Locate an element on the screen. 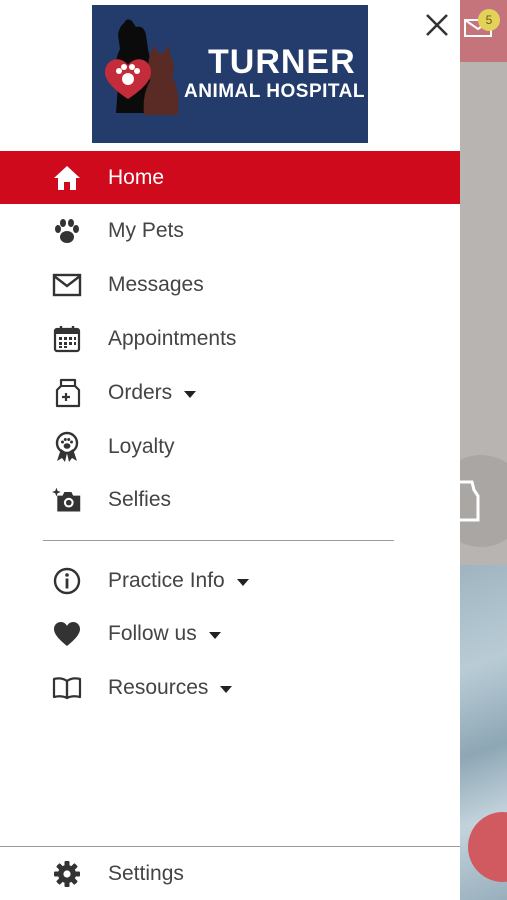  book-icon is located at coordinates (67, 688).